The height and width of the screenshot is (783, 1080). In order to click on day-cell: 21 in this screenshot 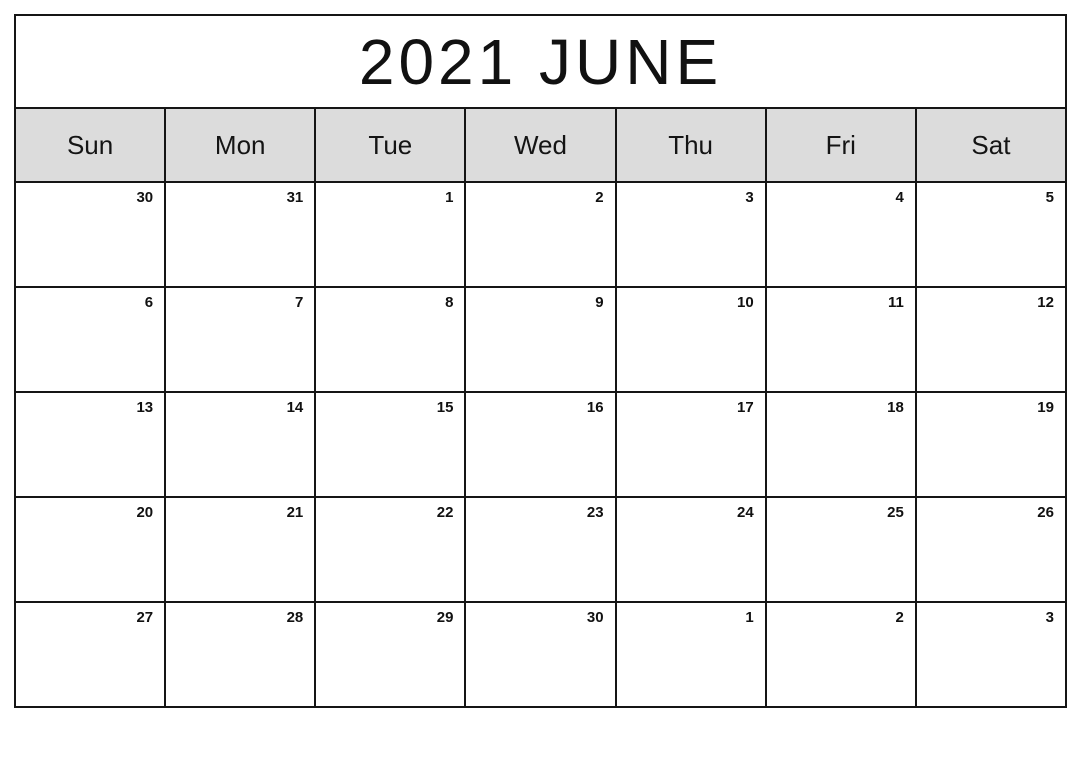, I will do `click(241, 549)`.